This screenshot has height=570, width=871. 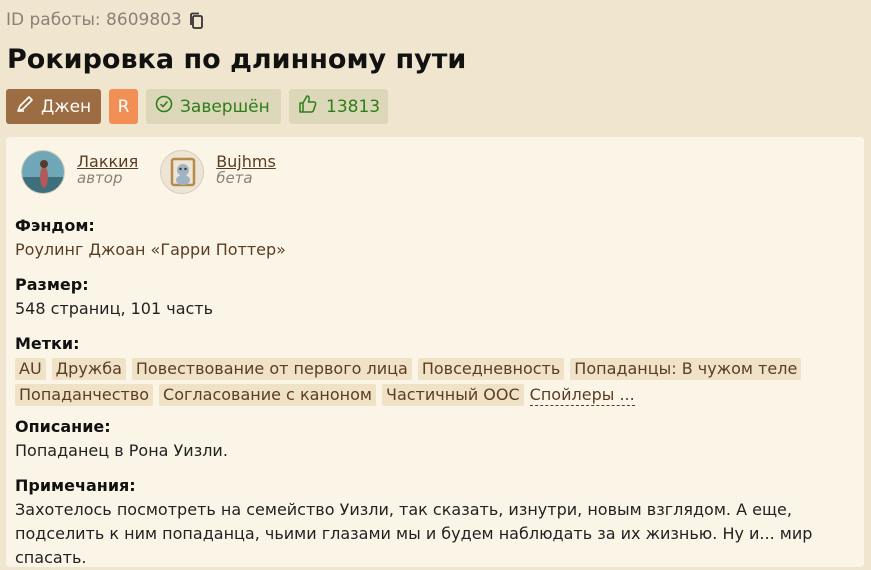 What do you see at coordinates (237, 59) in the screenshot?
I see `page-title: Рокировка по длинному пути` at bounding box center [237, 59].